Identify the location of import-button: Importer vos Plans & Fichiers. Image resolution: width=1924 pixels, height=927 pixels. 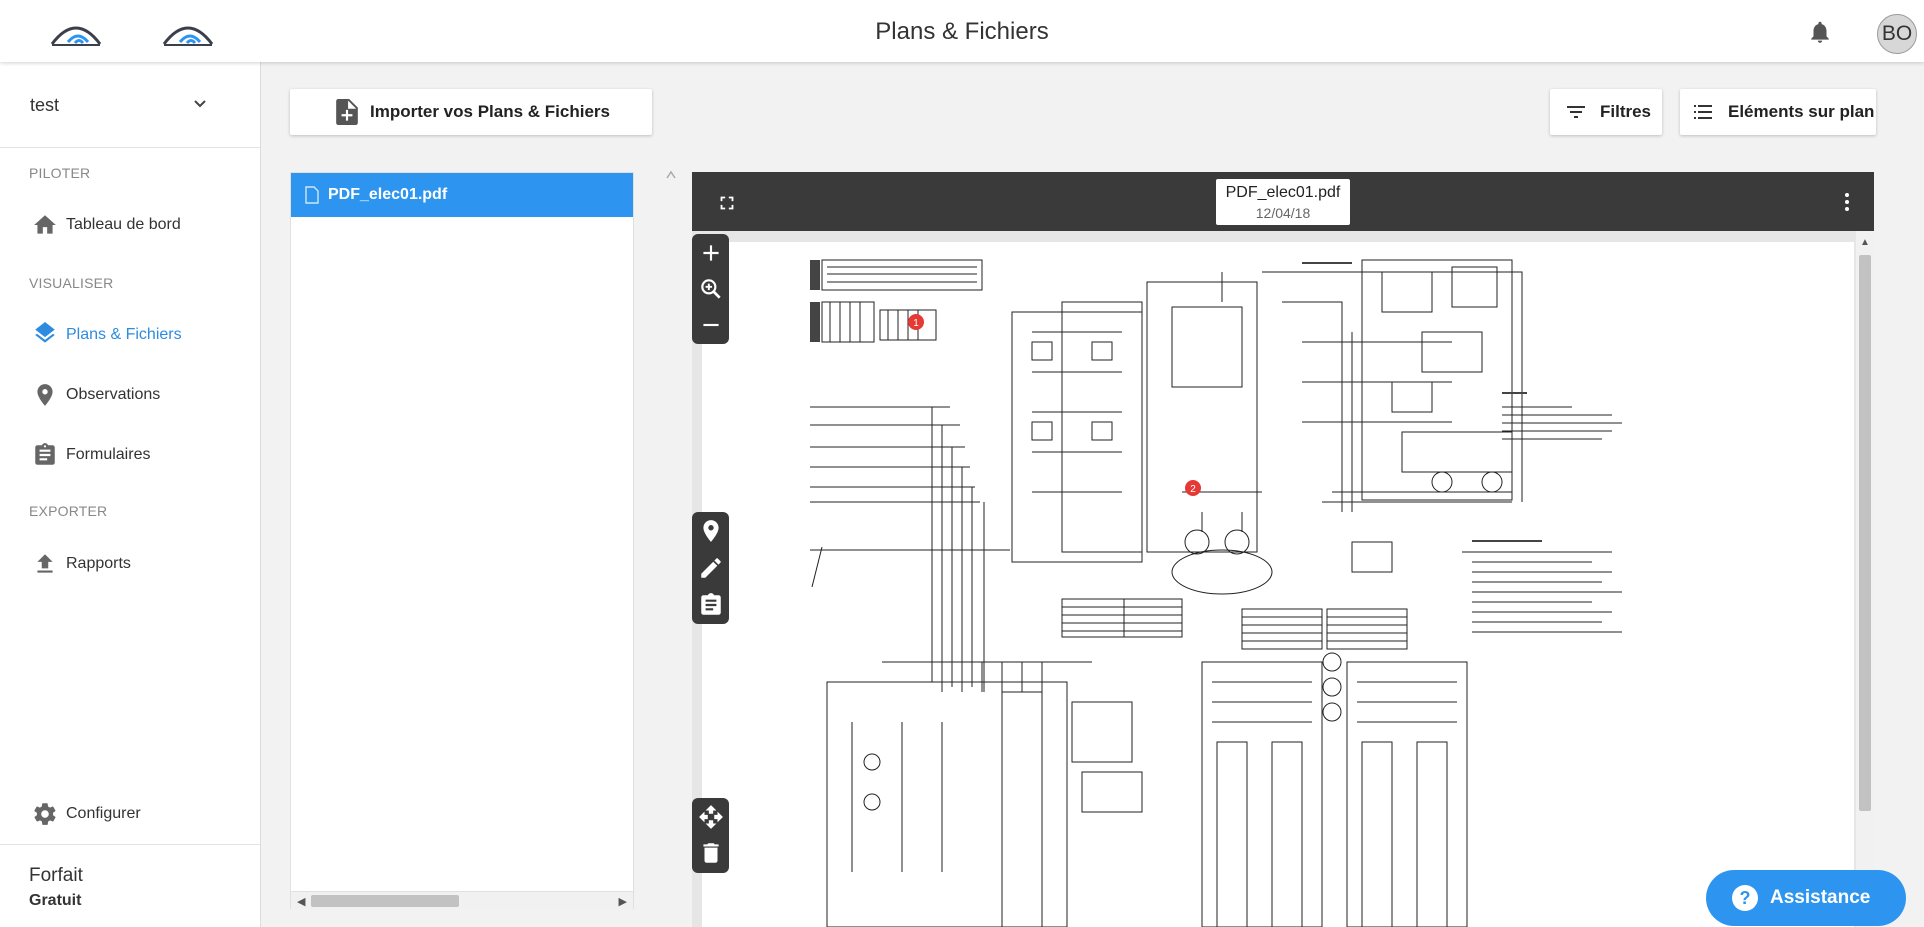
(471, 112).